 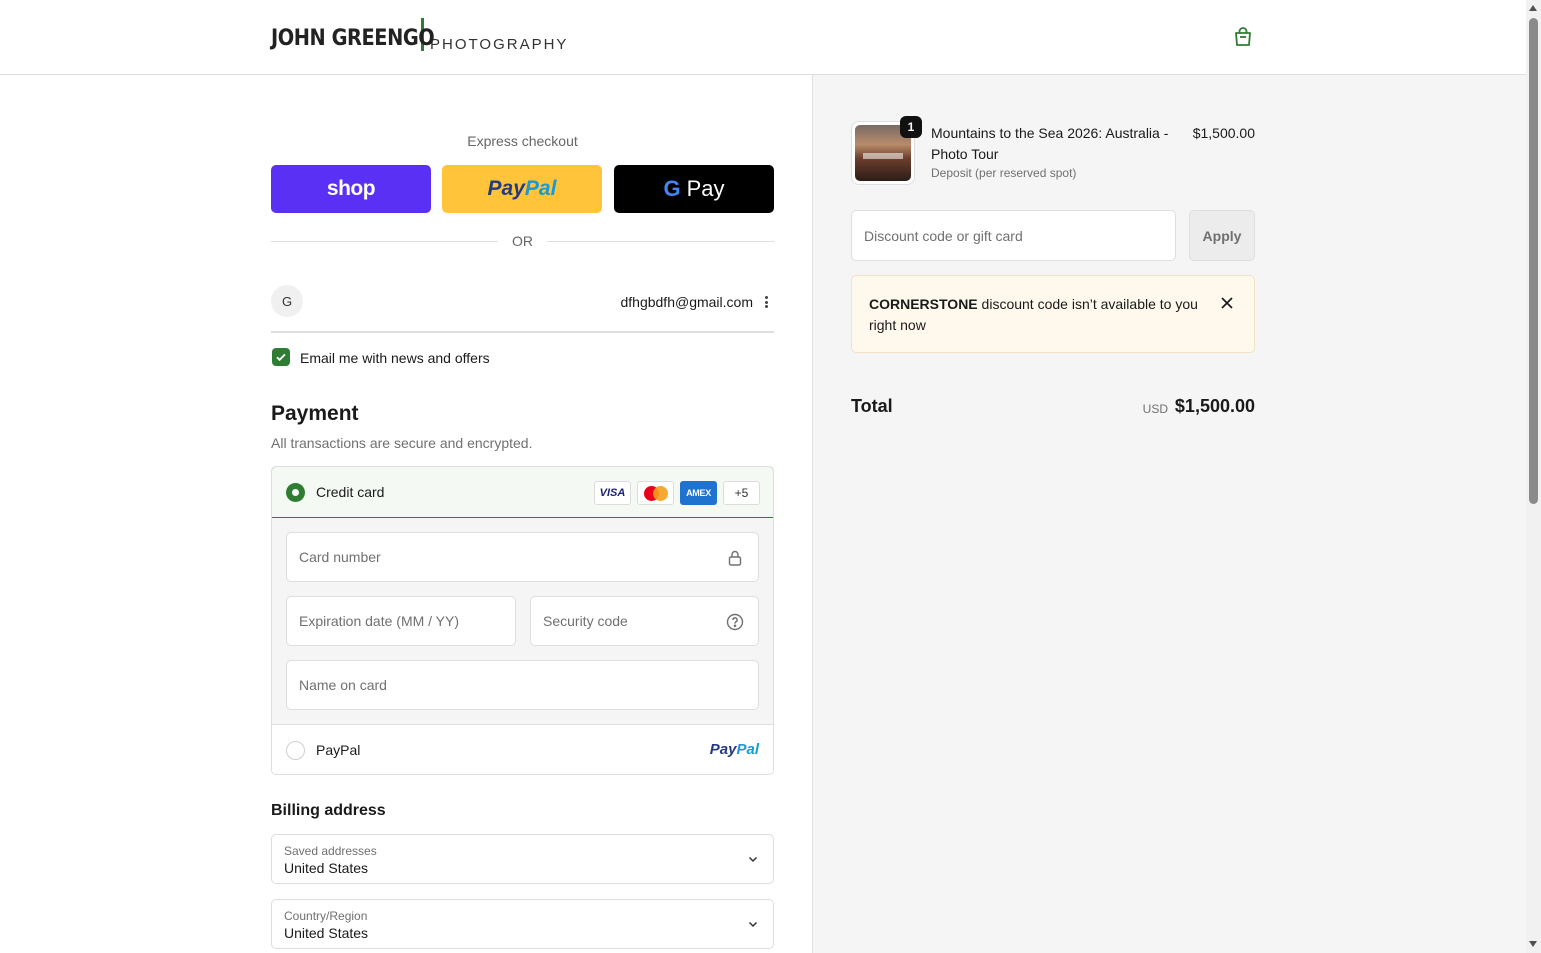 I want to click on paypal-logo-pay: Pay, so click(x=506, y=188).